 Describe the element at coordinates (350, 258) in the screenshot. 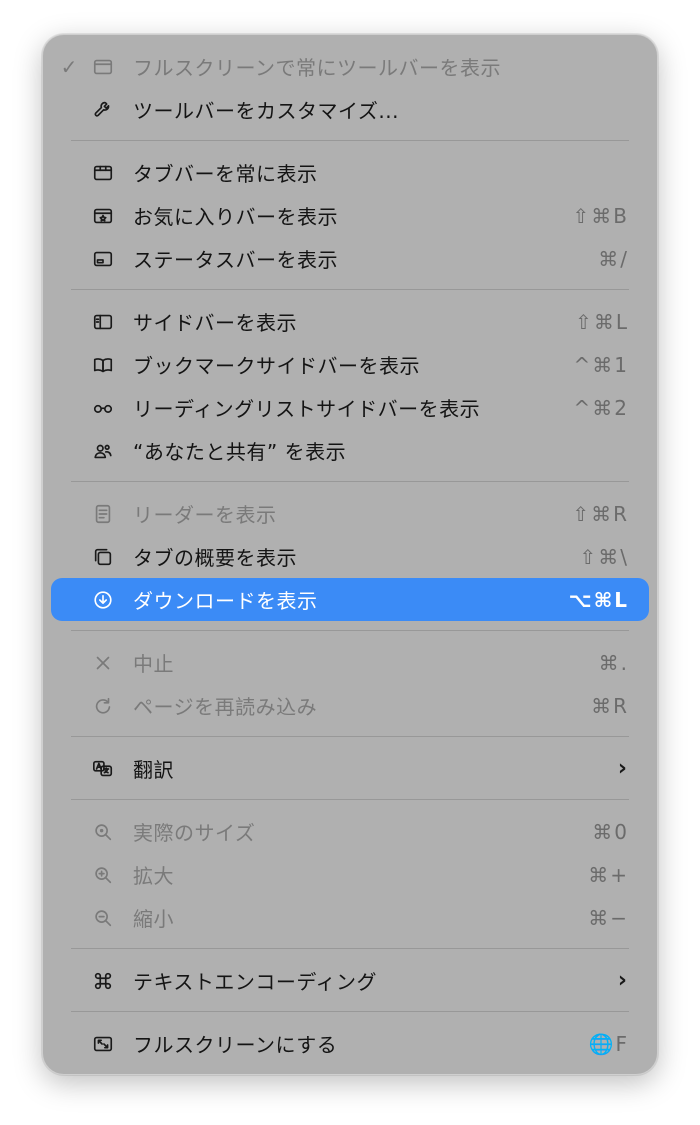

I see `menu-item-show-status-bar: ステータスバーを表示 ⌘/` at that location.